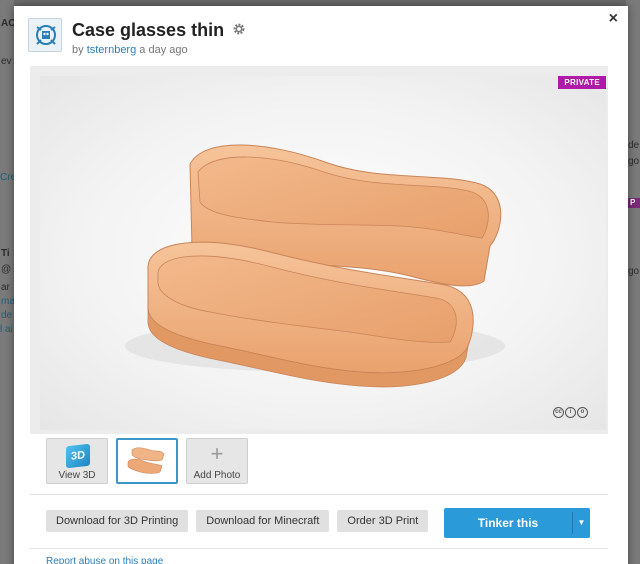 Image resolution: width=640 pixels, height=564 pixels. I want to click on author-link: tsternberg, so click(112, 50).